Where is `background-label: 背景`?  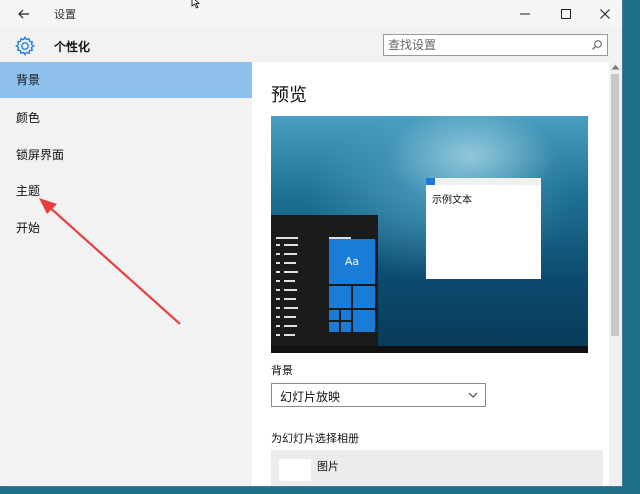 background-label: 背景 is located at coordinates (282, 370).